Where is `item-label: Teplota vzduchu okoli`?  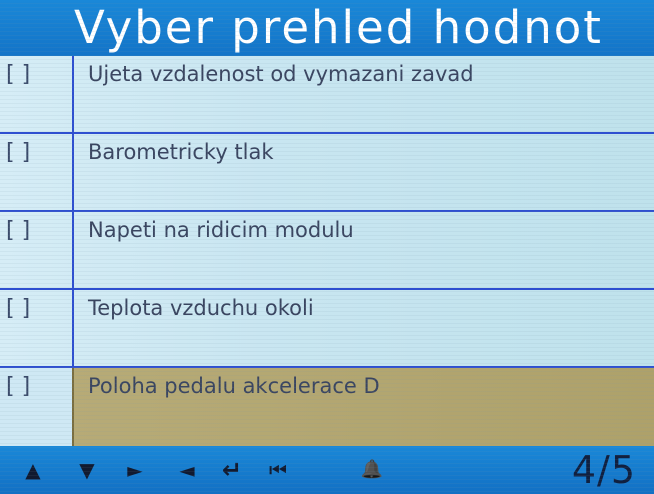
item-label: Teplota vzduchu okoli is located at coordinates (201, 308).